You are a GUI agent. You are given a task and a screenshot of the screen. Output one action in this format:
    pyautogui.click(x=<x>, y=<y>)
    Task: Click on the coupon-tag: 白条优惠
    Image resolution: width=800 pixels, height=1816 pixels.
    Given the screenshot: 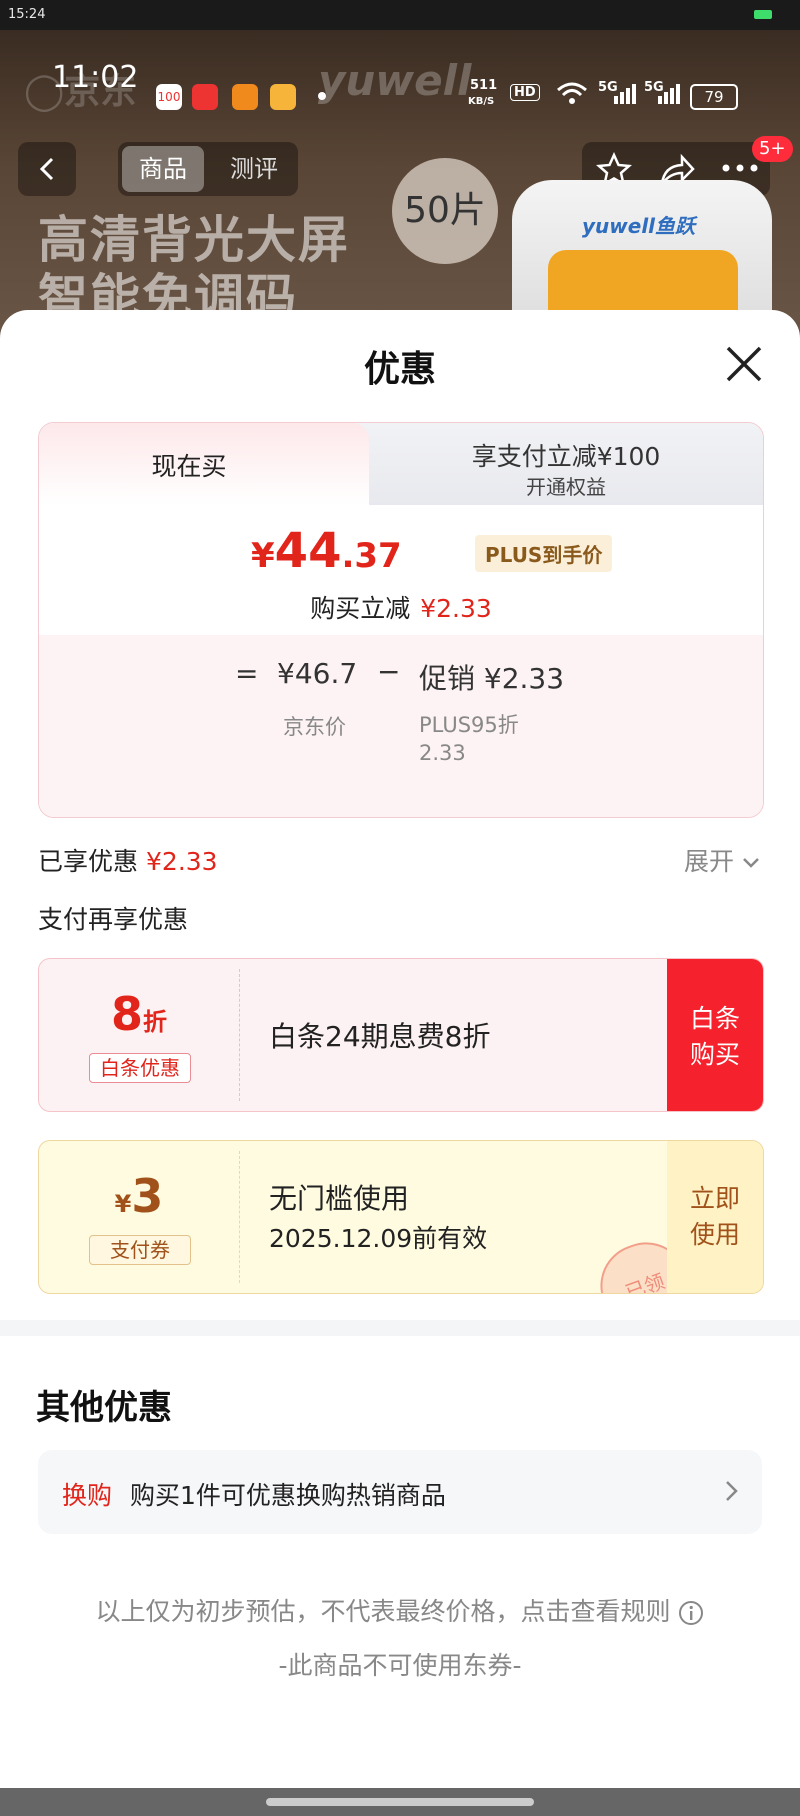 What is the action you would take?
    pyautogui.click(x=140, y=1068)
    